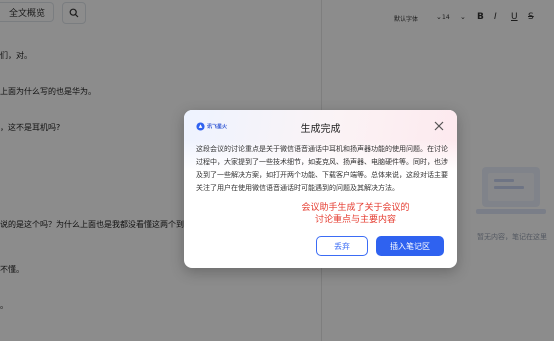 The image size is (554, 341). Describe the element at coordinates (355, 220) in the screenshot. I see `annotation-line: 讨论重点与主要内容` at that location.